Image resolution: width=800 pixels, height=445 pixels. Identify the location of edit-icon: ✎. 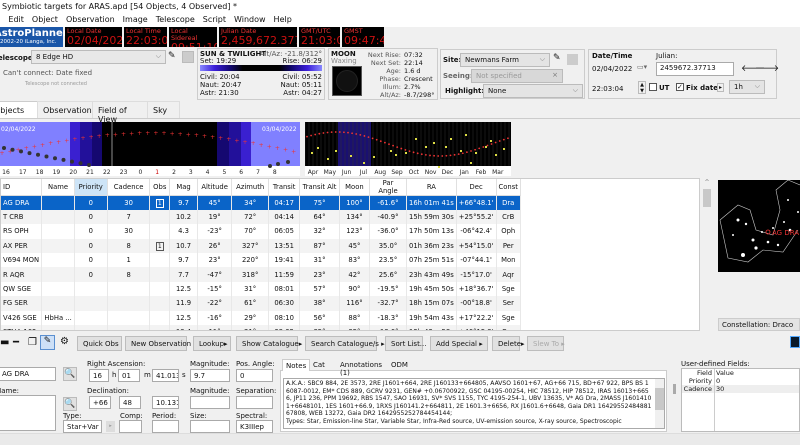
(47, 342).